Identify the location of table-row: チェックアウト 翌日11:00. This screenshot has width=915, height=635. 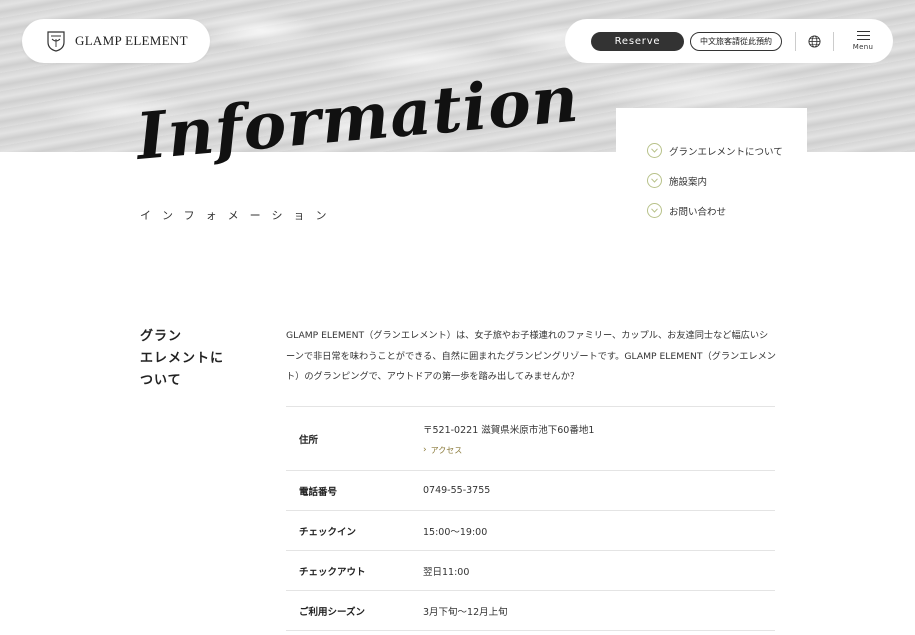
(530, 571).